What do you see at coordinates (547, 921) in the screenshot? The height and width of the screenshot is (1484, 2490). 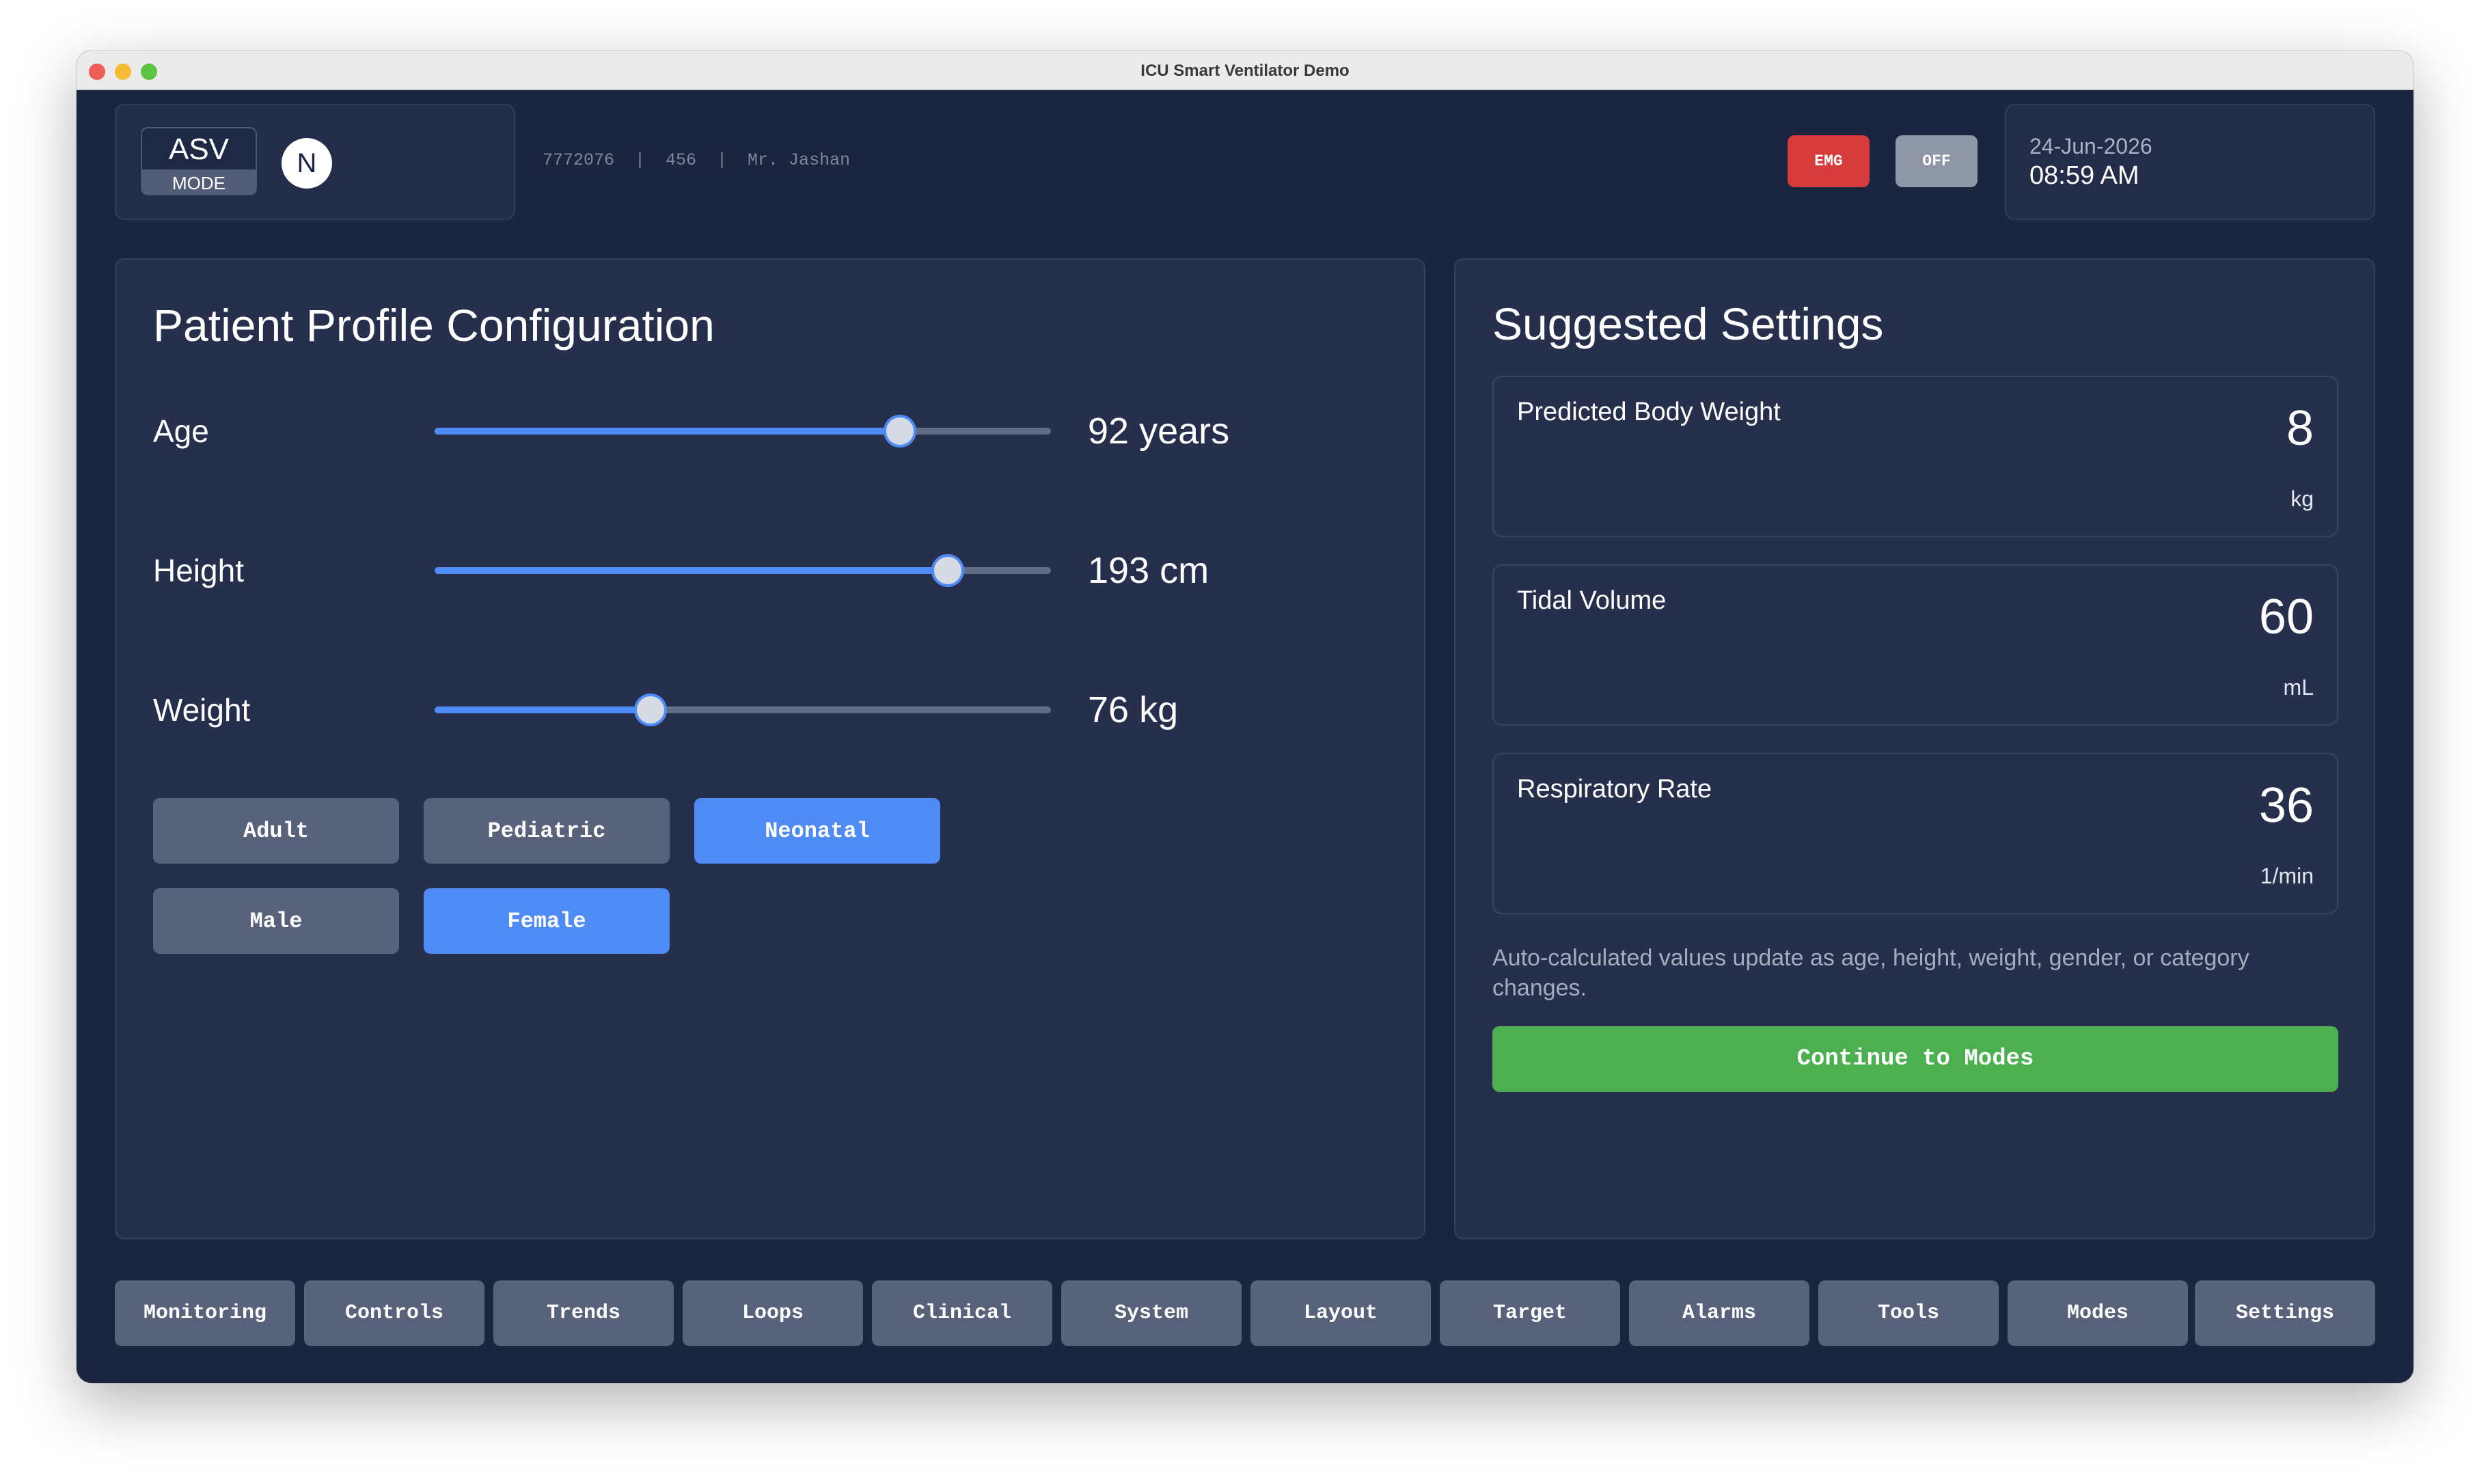 I see `gender-female-button: Female` at bounding box center [547, 921].